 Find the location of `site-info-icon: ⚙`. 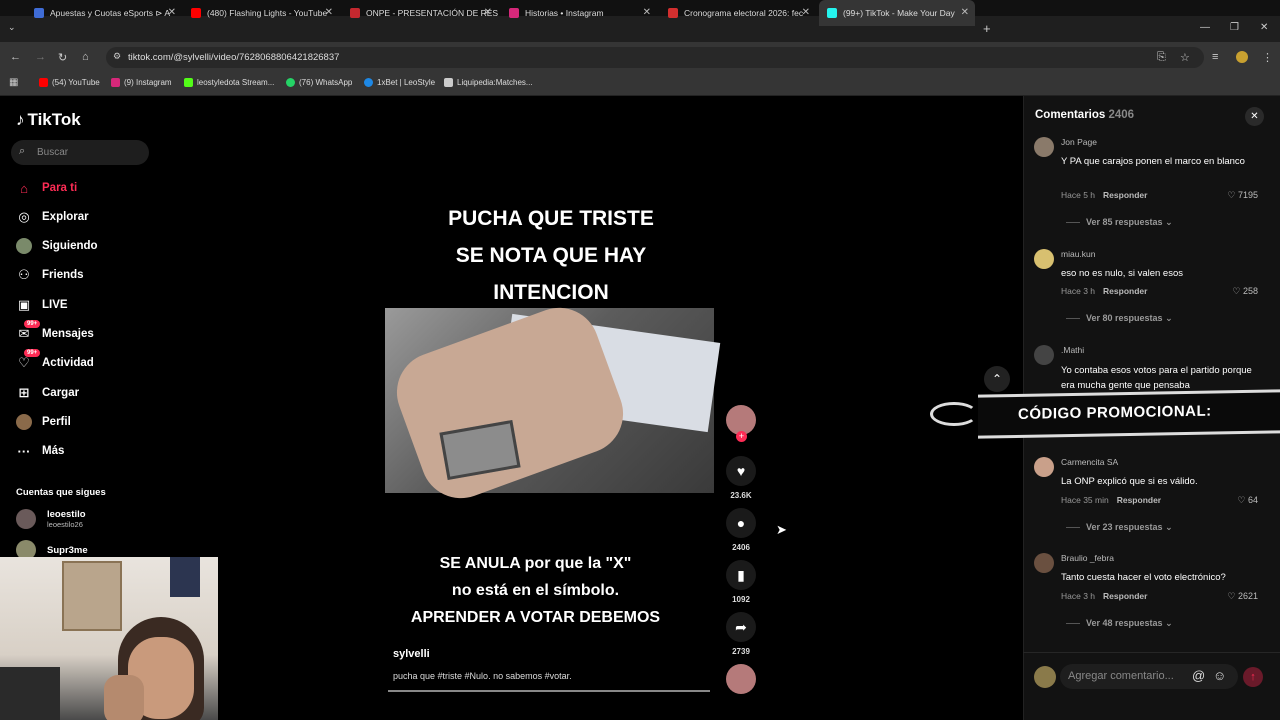

site-info-icon: ⚙ is located at coordinates (117, 56).